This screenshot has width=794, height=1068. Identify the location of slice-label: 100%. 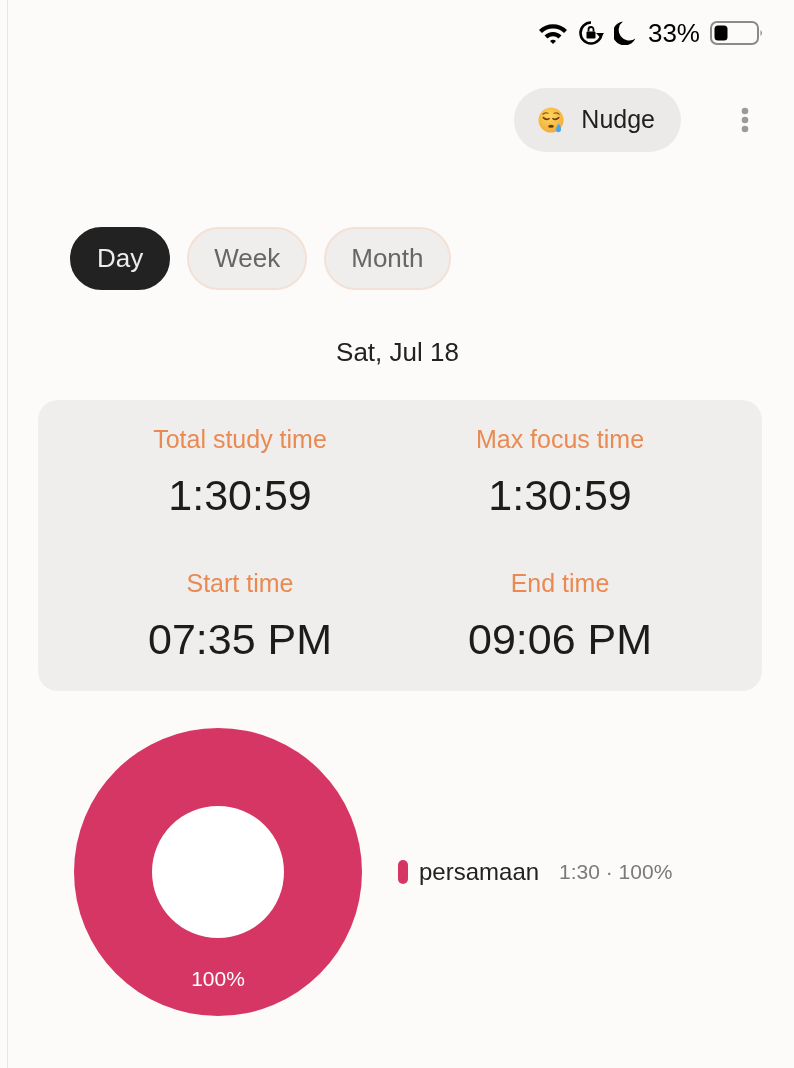
(218, 978).